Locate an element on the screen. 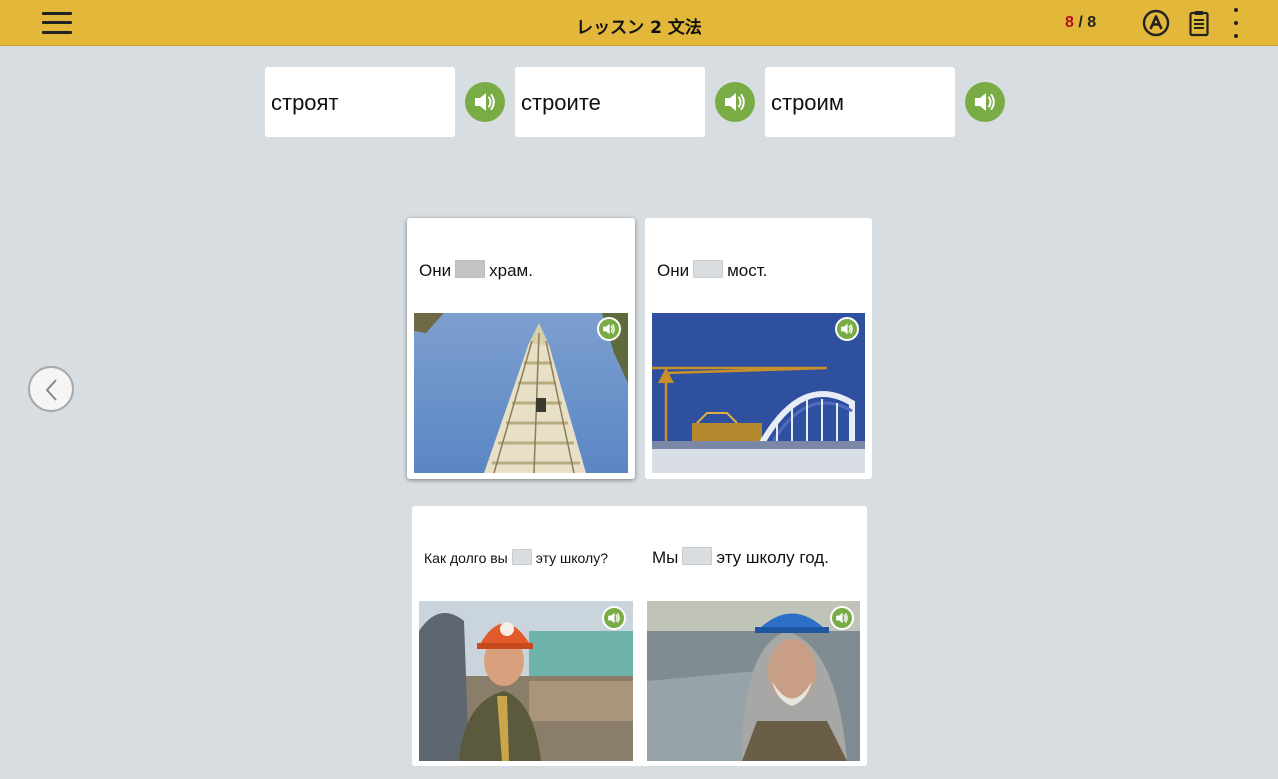 The height and width of the screenshot is (779, 1278). previous-button is located at coordinates (51, 389).